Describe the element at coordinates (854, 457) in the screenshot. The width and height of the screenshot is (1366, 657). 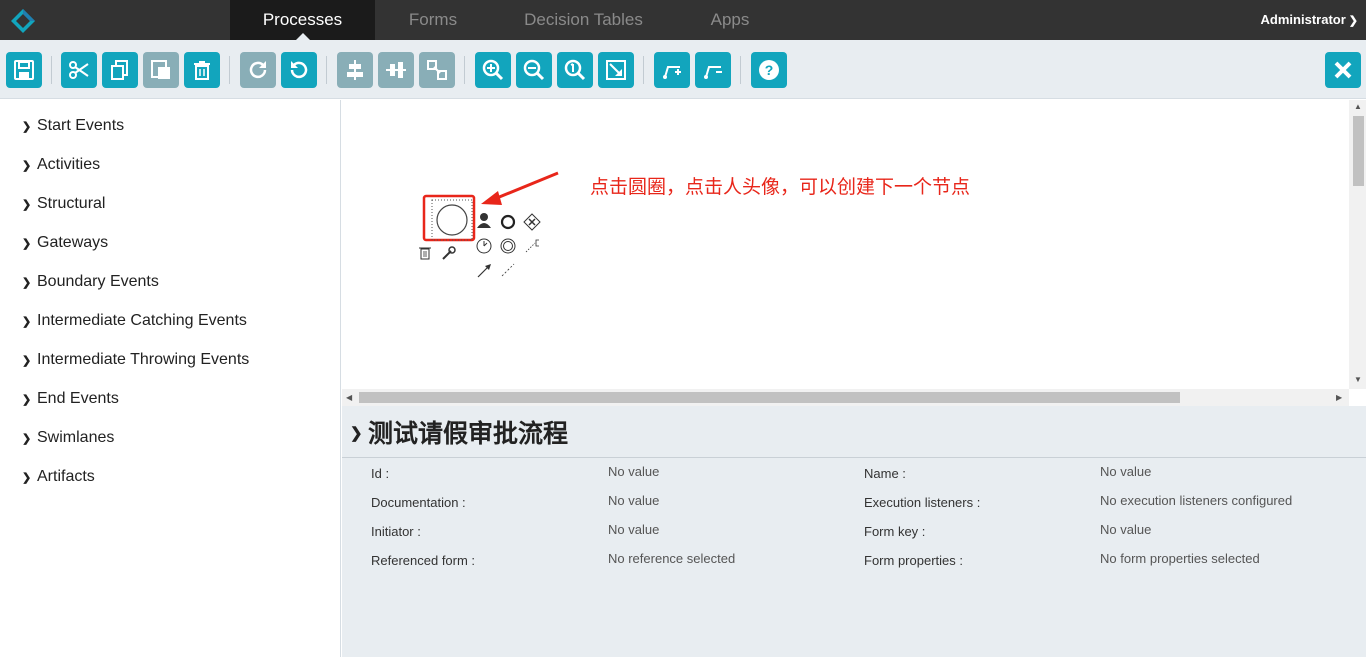
I see `divider` at that location.